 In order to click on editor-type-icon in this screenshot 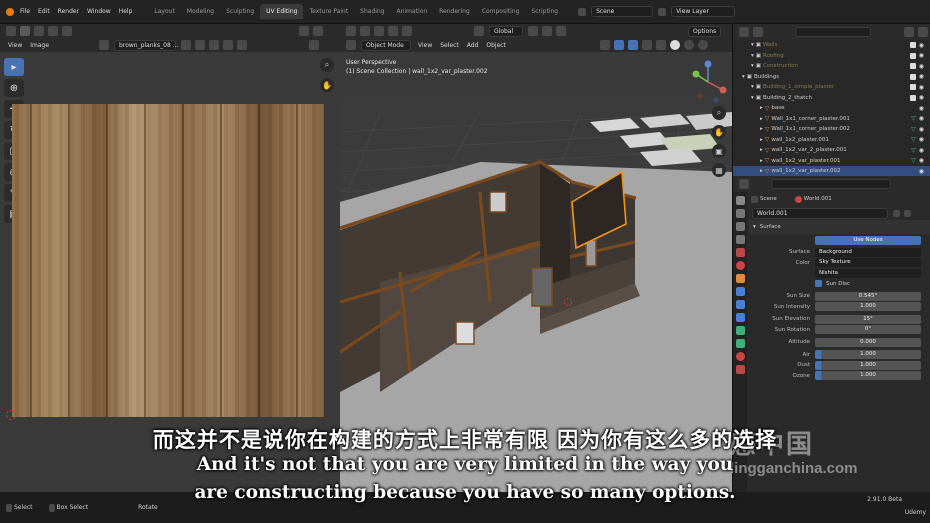, I will do `click(11, 31)`.